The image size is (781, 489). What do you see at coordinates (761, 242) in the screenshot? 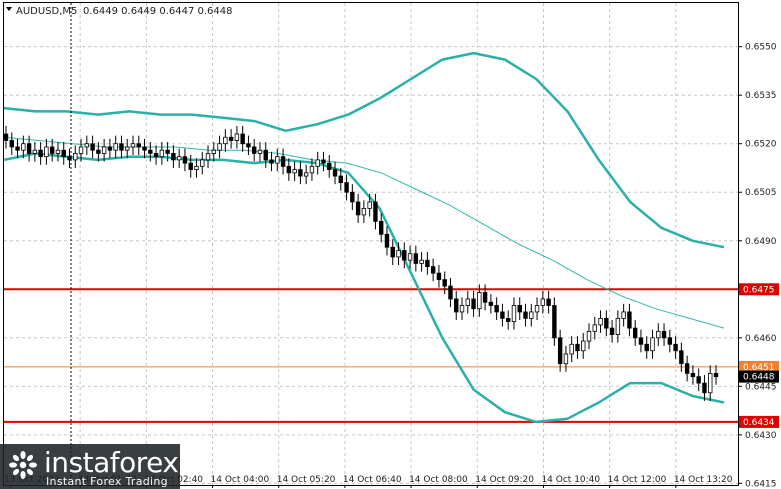
I see `y-tick-label: 0.6490` at bounding box center [761, 242].